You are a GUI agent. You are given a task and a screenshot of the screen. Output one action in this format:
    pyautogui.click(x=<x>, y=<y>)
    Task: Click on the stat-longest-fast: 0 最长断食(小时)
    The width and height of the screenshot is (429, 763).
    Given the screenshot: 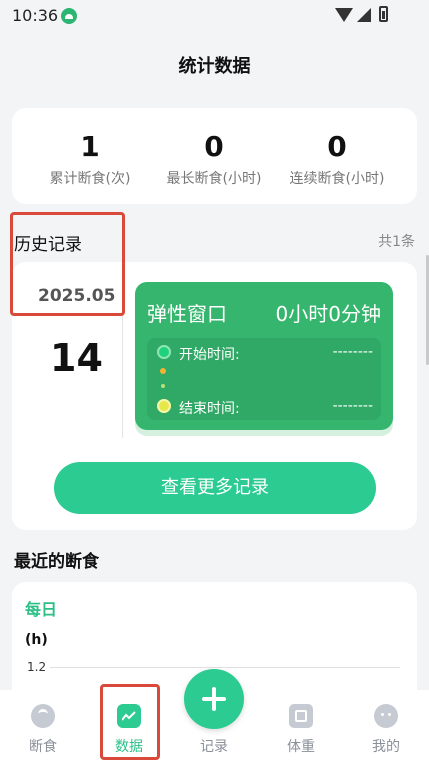 What is the action you would take?
    pyautogui.click(x=214, y=159)
    